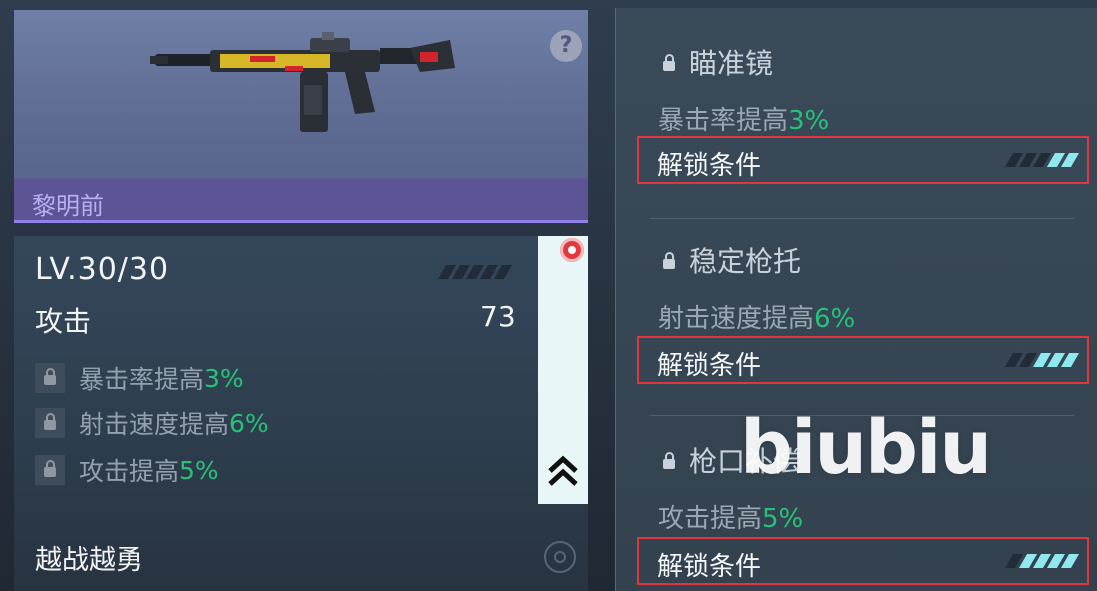 This screenshot has width=1097, height=591. What do you see at coordinates (63, 321) in the screenshot?
I see `attack-label: 攻击` at bounding box center [63, 321].